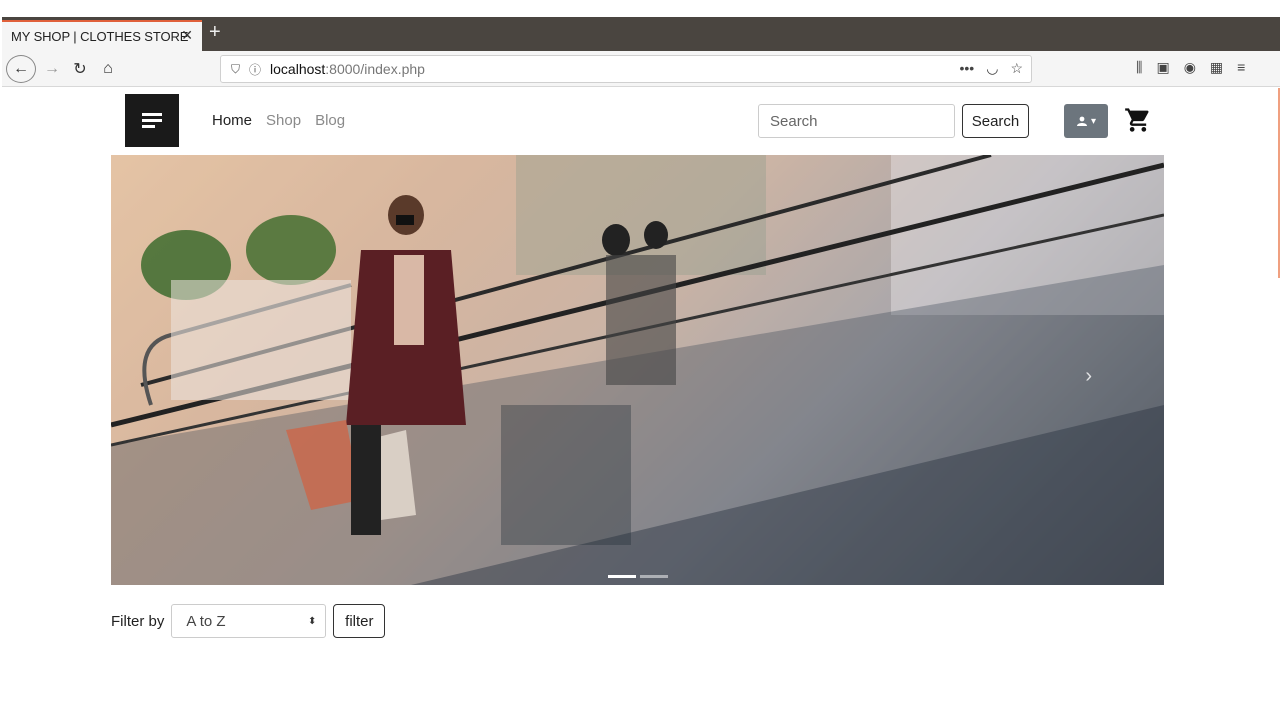 This screenshot has width=1280, height=720. I want to click on main-nav: Home Shop Blog, so click(278, 120).